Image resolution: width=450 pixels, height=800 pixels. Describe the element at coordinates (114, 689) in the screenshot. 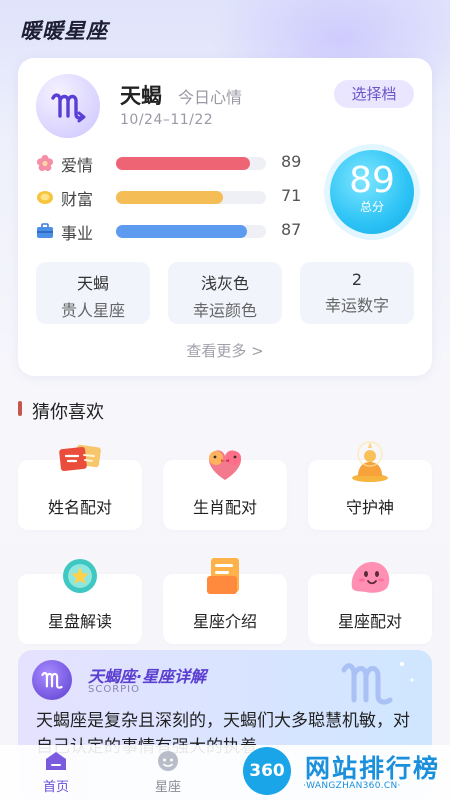

I see `banner-subtitle: SCORPIO` at that location.